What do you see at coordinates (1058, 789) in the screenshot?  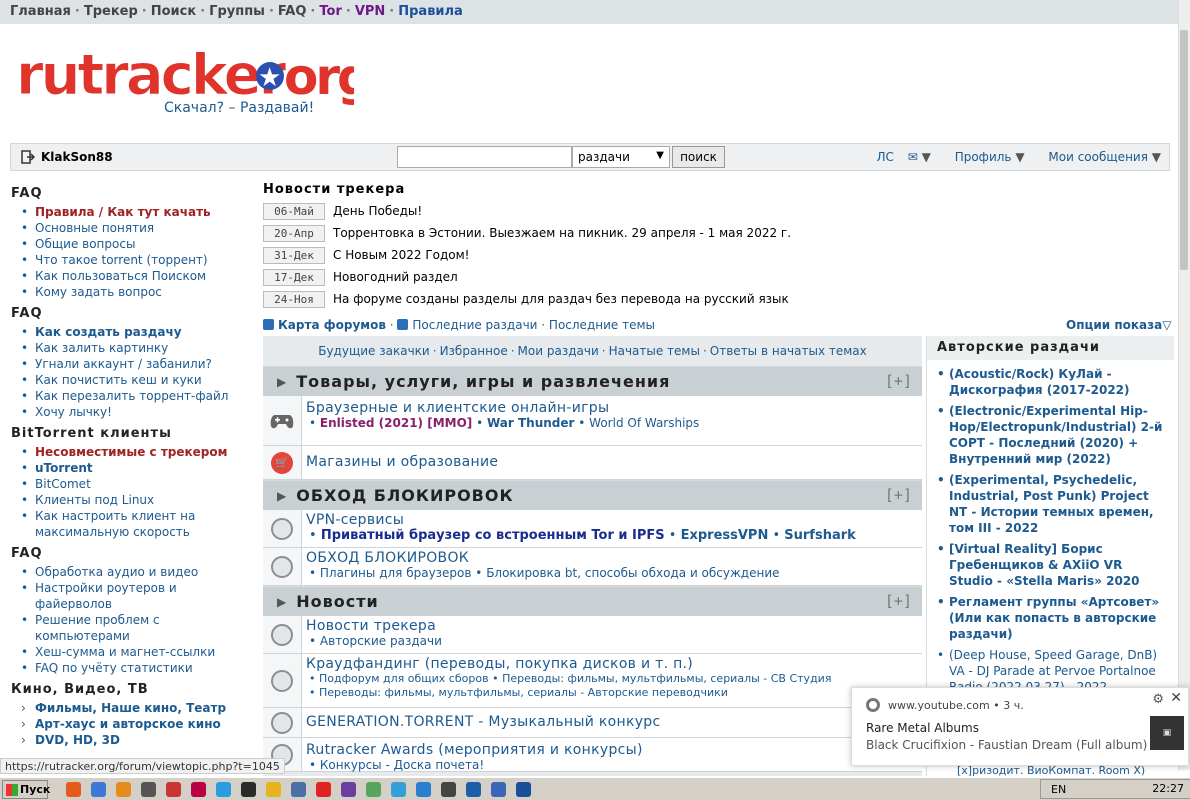 I see `language-indicator: EN` at bounding box center [1058, 789].